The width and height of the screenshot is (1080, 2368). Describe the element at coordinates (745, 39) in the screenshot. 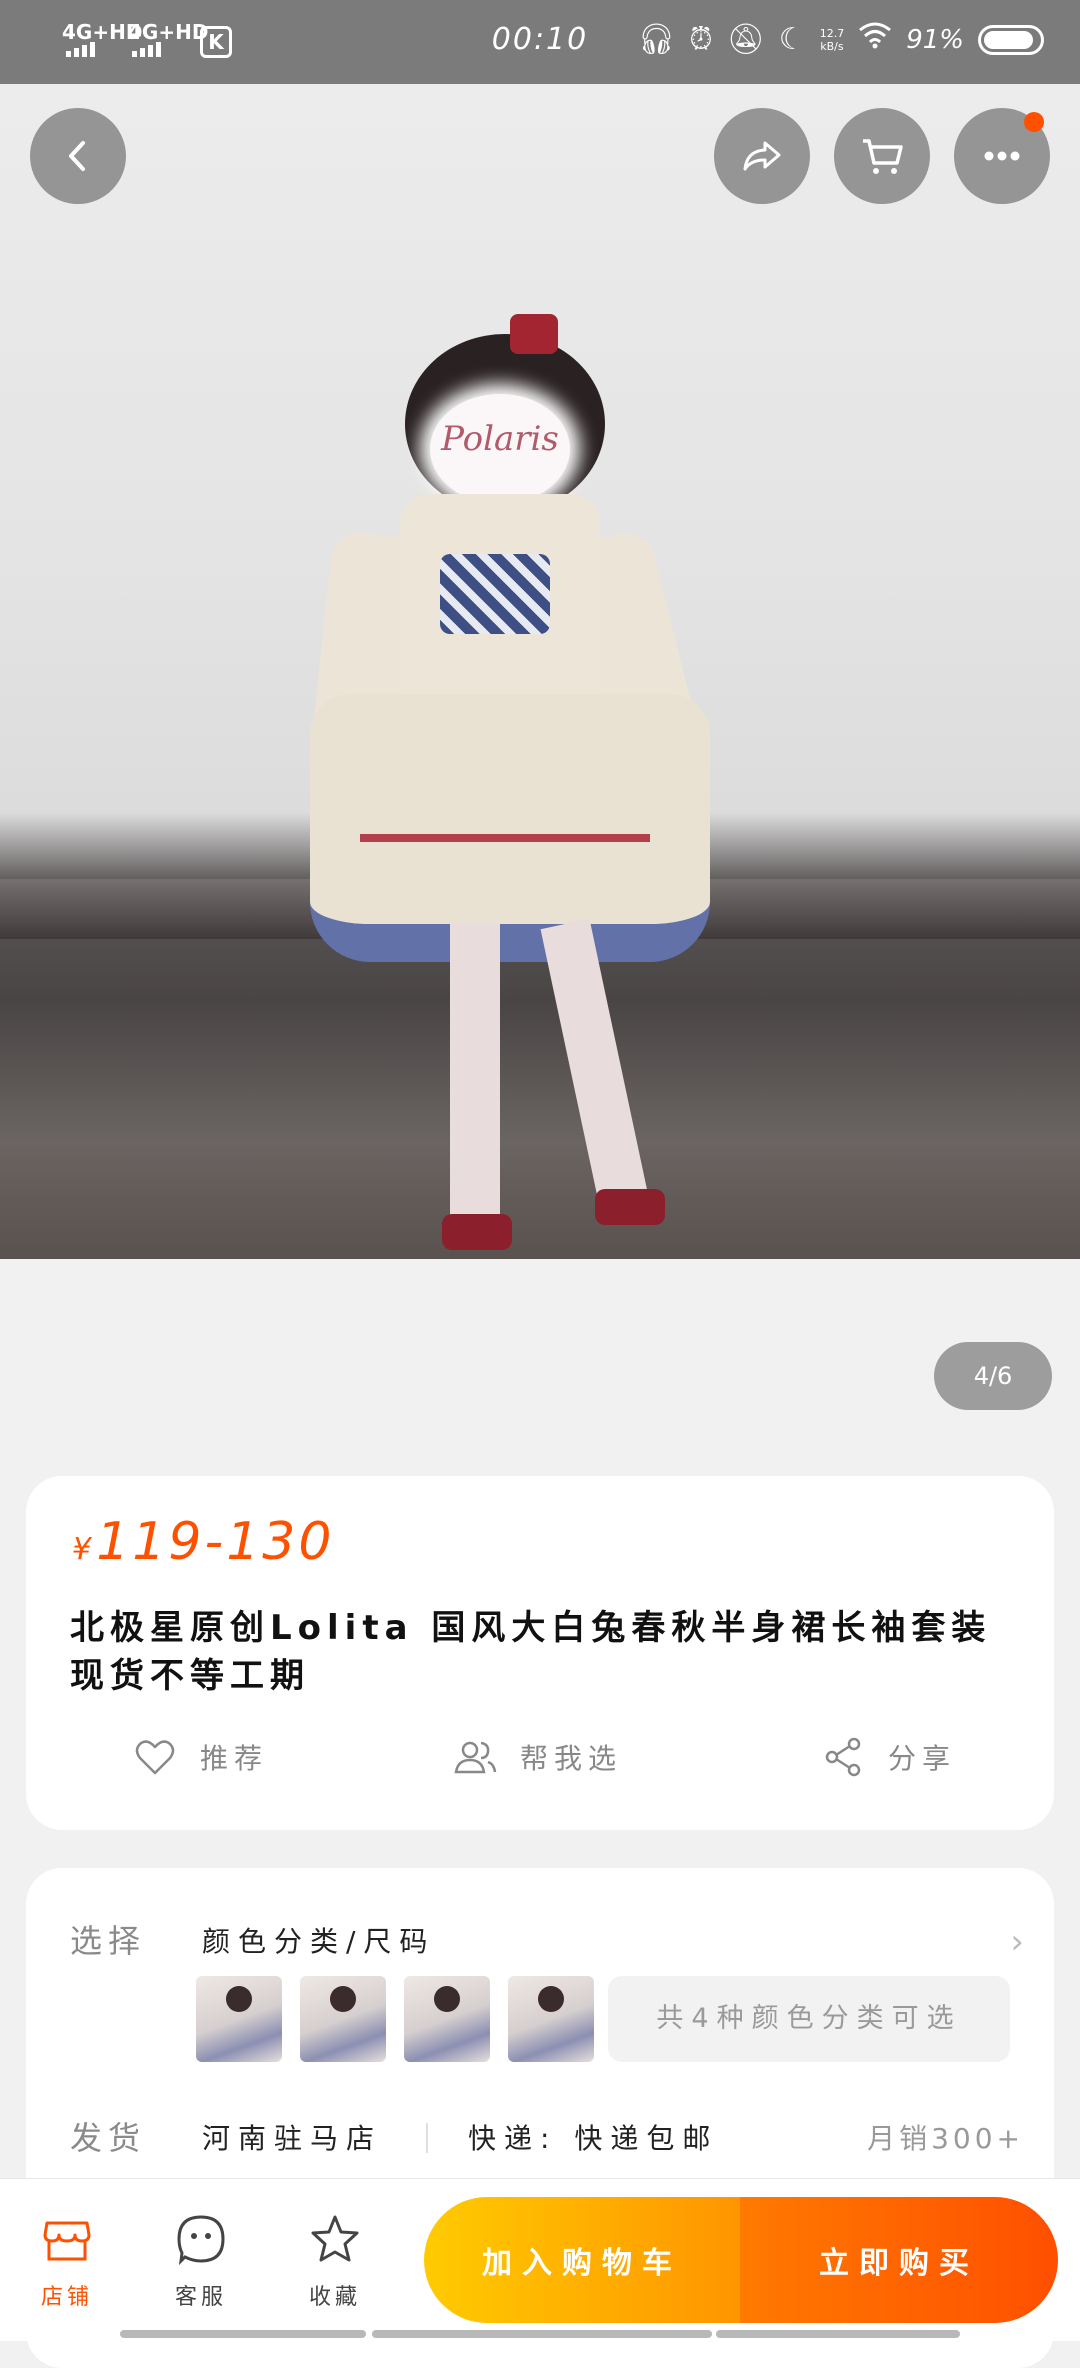

I see `mute-icon: 🔕︎` at that location.